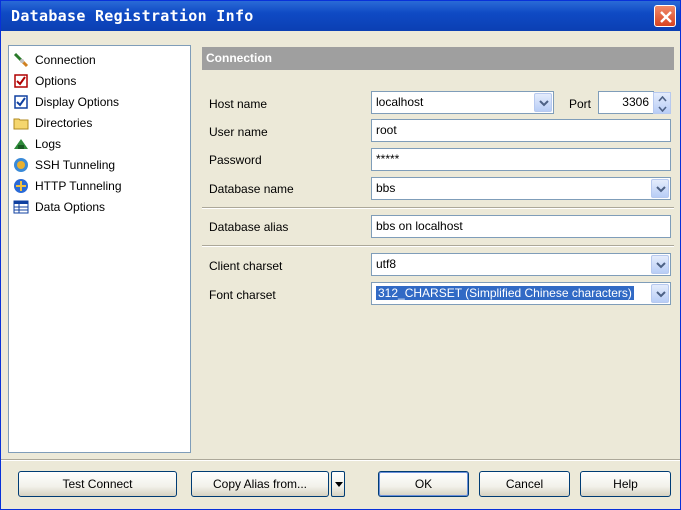  Describe the element at coordinates (100, 165) in the screenshot. I see `sidebar-item-ssh-tunneling: SSH Tunneling` at that location.